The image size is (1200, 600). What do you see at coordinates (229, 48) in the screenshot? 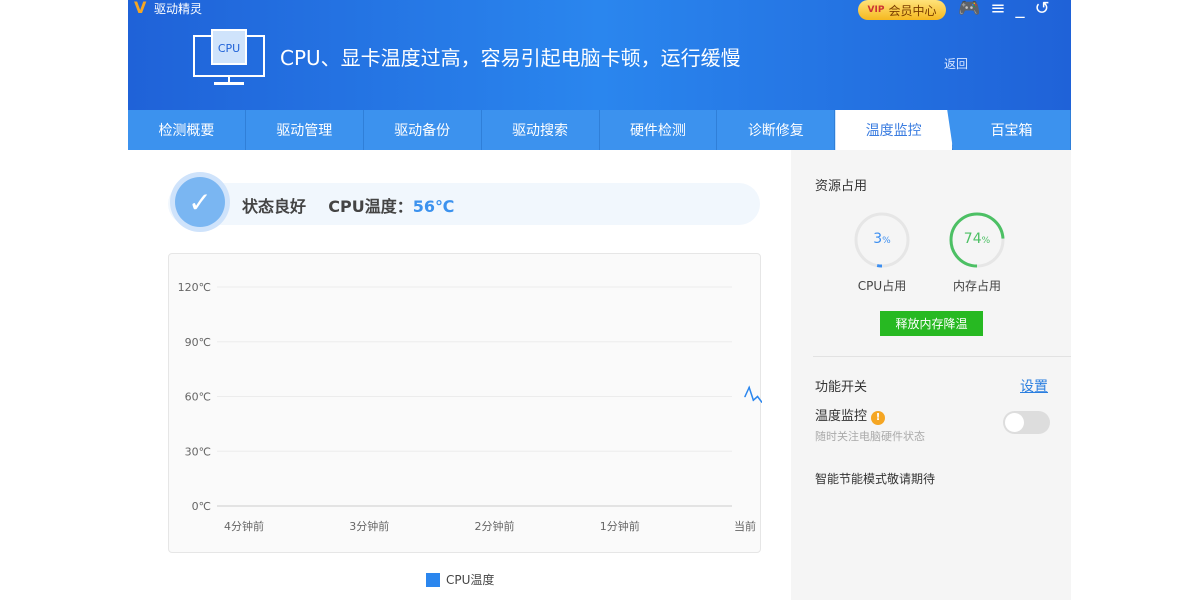
I see `cpu-chip-label: CPU` at bounding box center [229, 48].